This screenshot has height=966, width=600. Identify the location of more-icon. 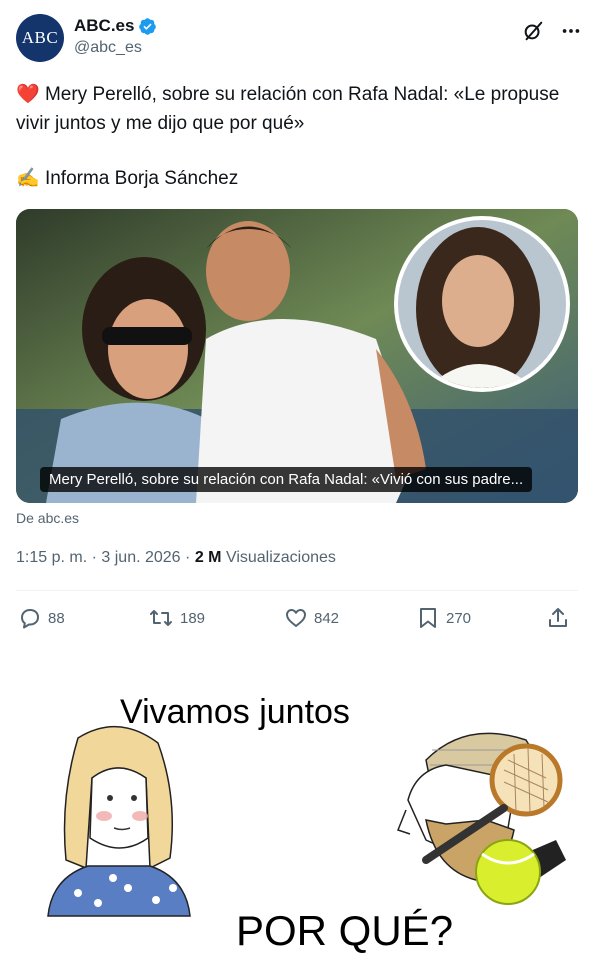
(571, 31).